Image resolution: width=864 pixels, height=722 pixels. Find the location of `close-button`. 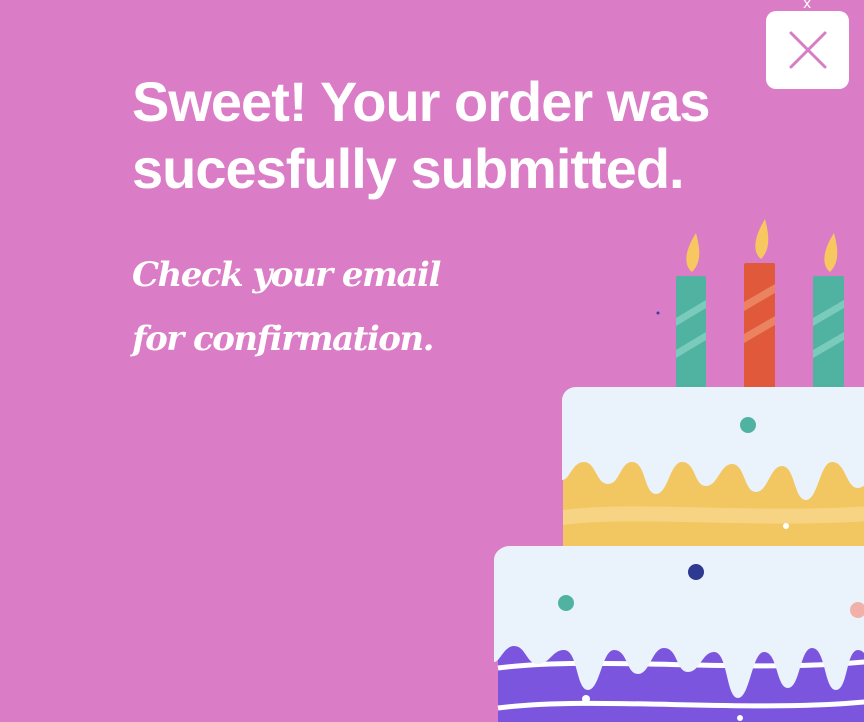

close-button is located at coordinates (807, 50).